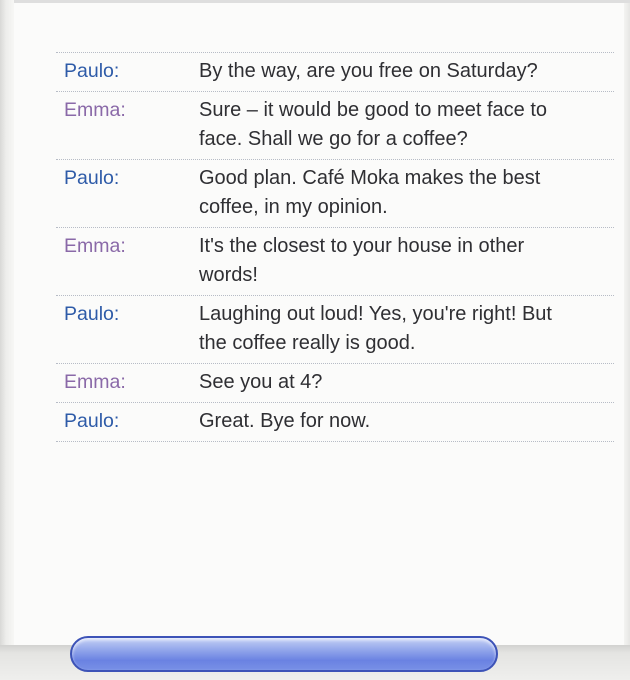  What do you see at coordinates (284, 654) in the screenshot?
I see `blue-bar` at bounding box center [284, 654].